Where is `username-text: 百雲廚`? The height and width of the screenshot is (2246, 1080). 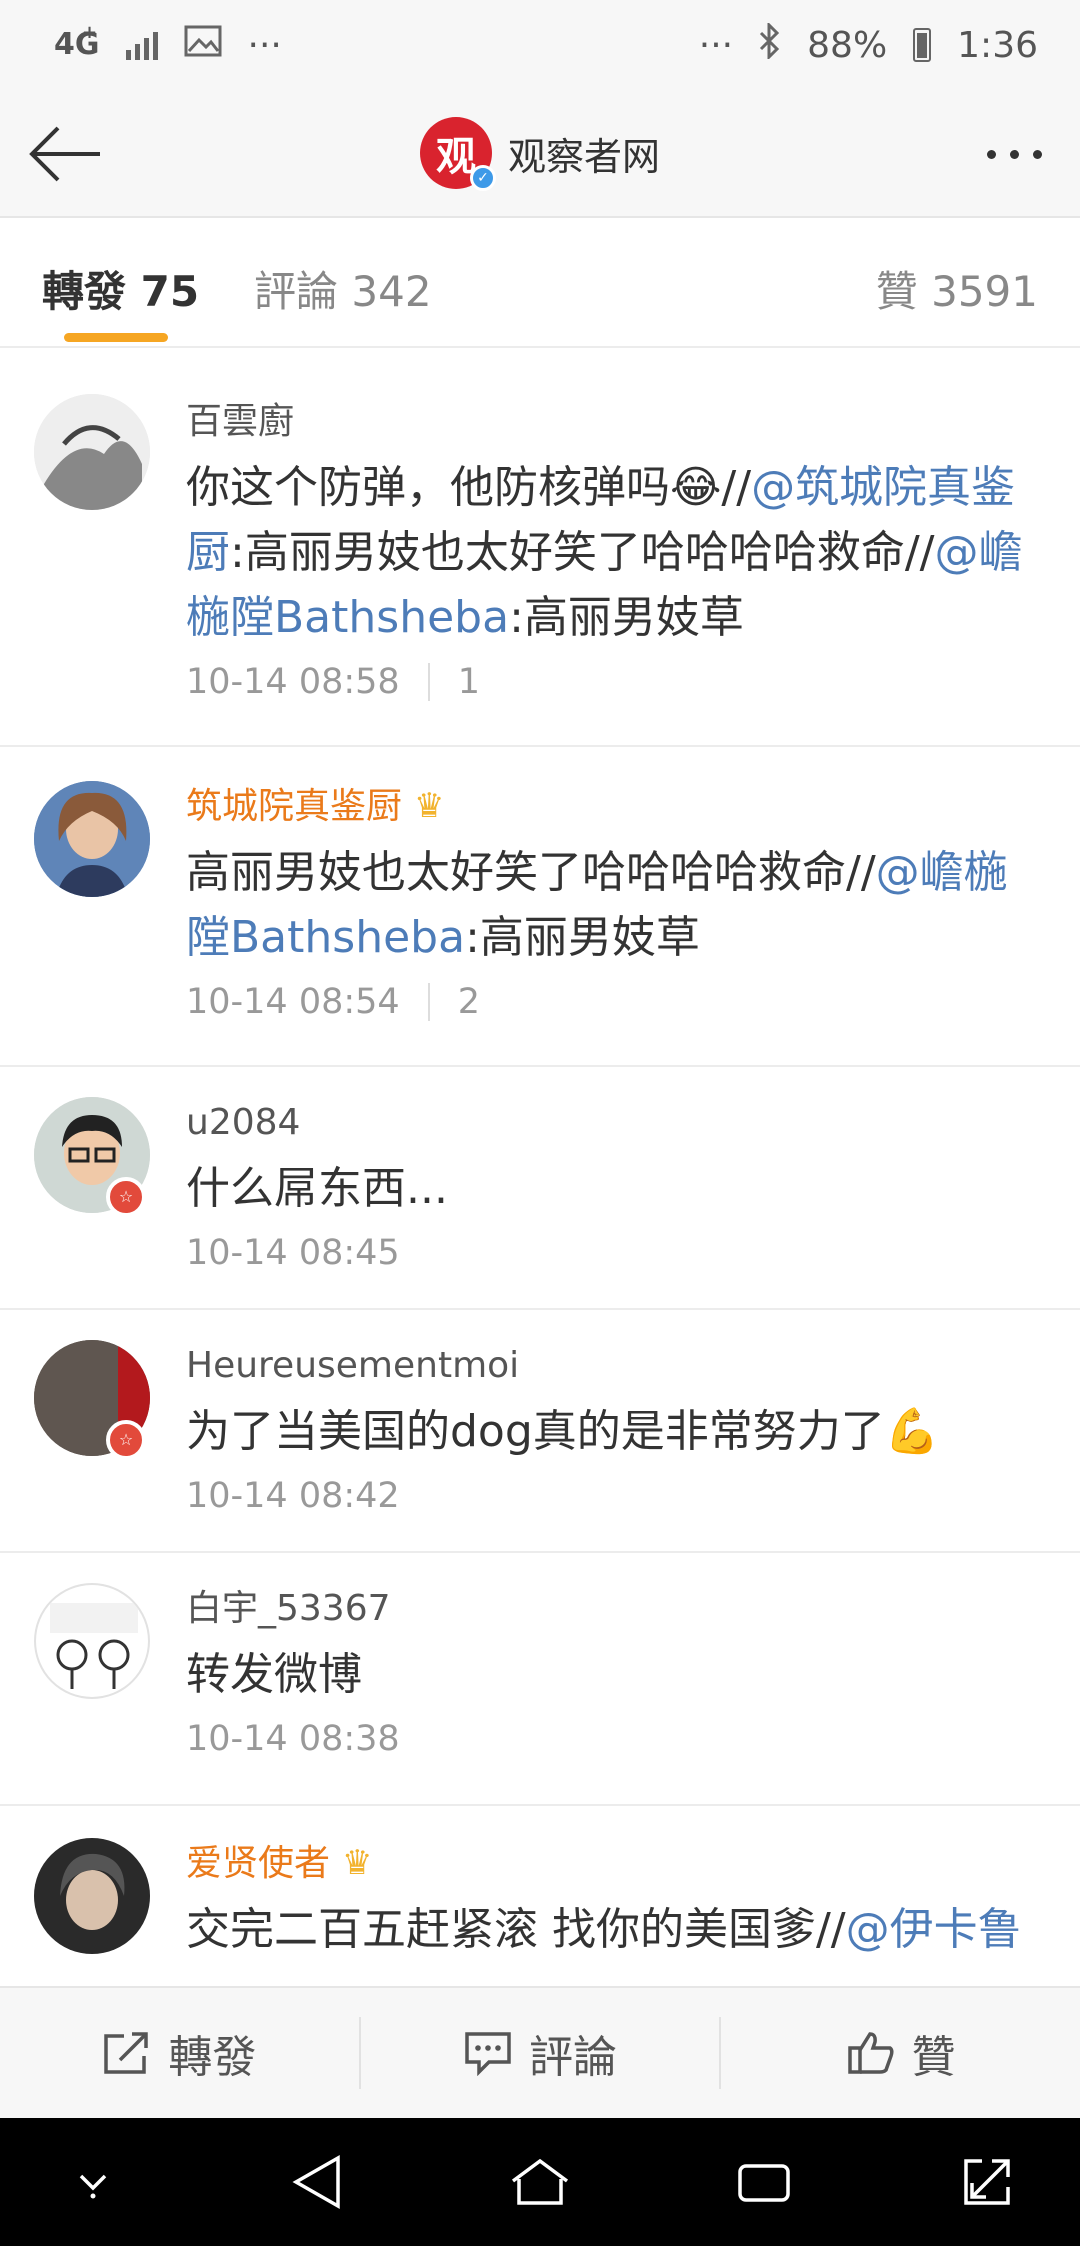
username-text: 百雲廚 is located at coordinates (240, 421).